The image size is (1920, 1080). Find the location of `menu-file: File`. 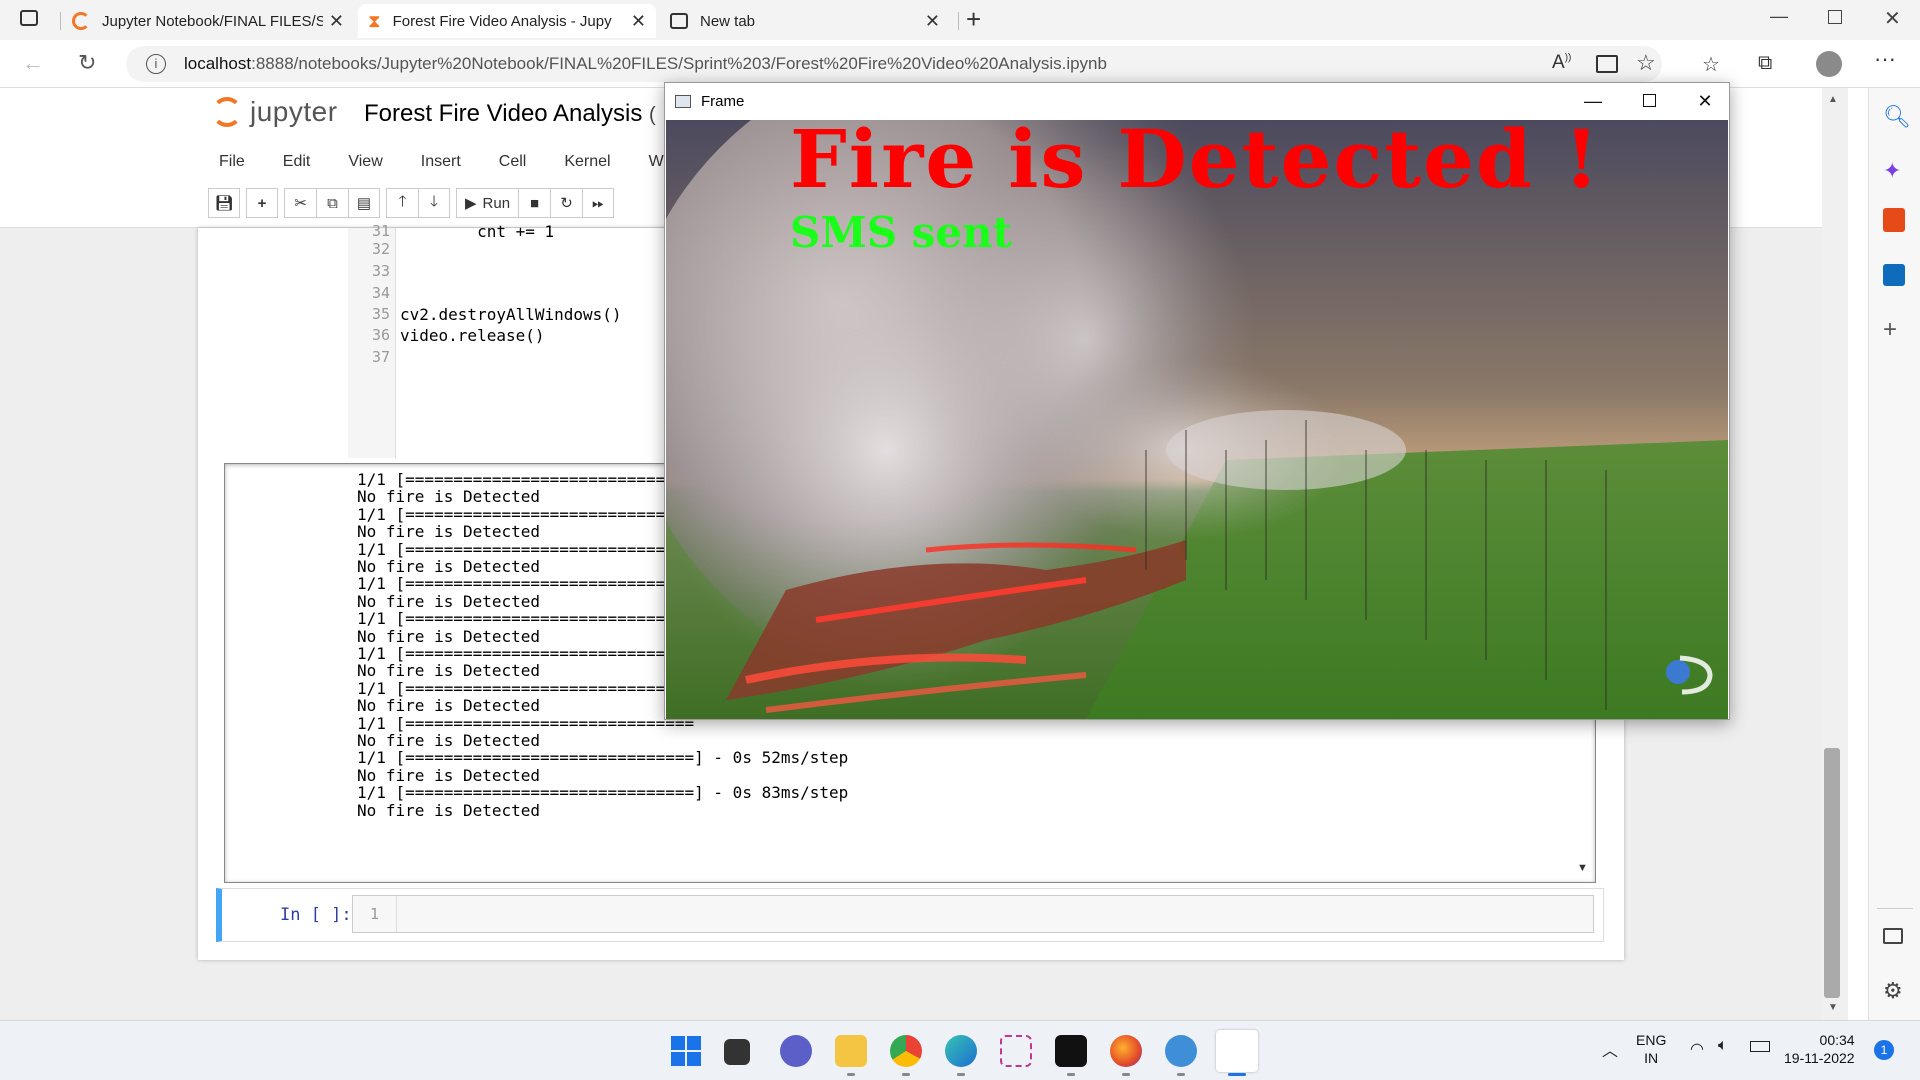

menu-file: File is located at coordinates (232, 162).